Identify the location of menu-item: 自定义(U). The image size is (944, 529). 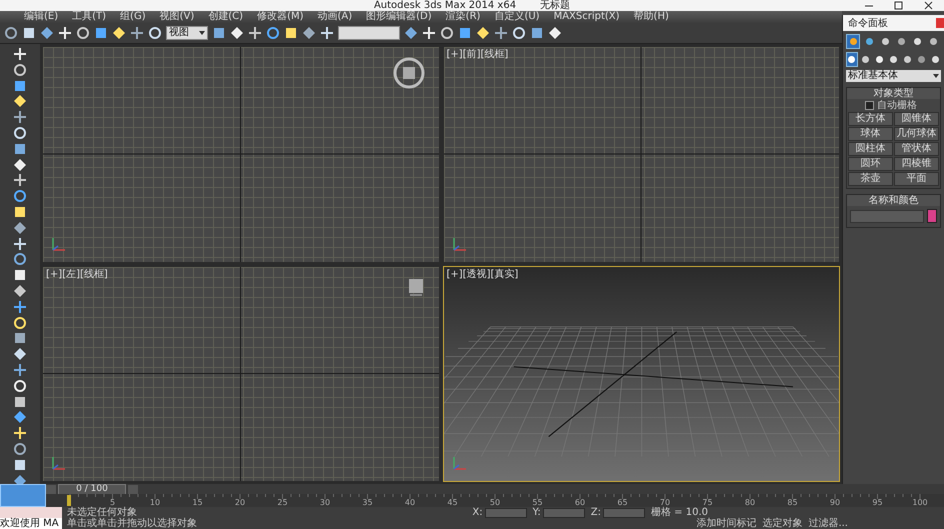
(517, 17).